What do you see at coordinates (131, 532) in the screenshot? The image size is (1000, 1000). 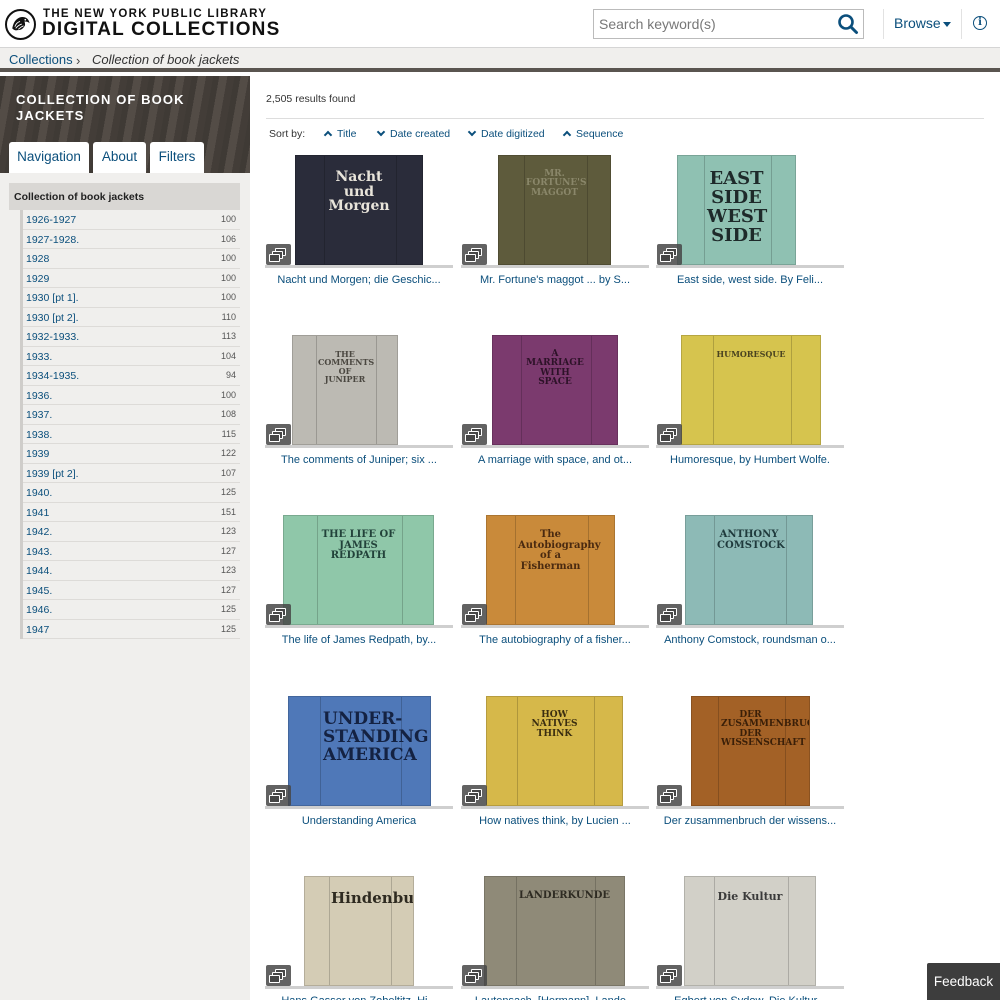 I see `year-list-item: 1942. 123` at bounding box center [131, 532].